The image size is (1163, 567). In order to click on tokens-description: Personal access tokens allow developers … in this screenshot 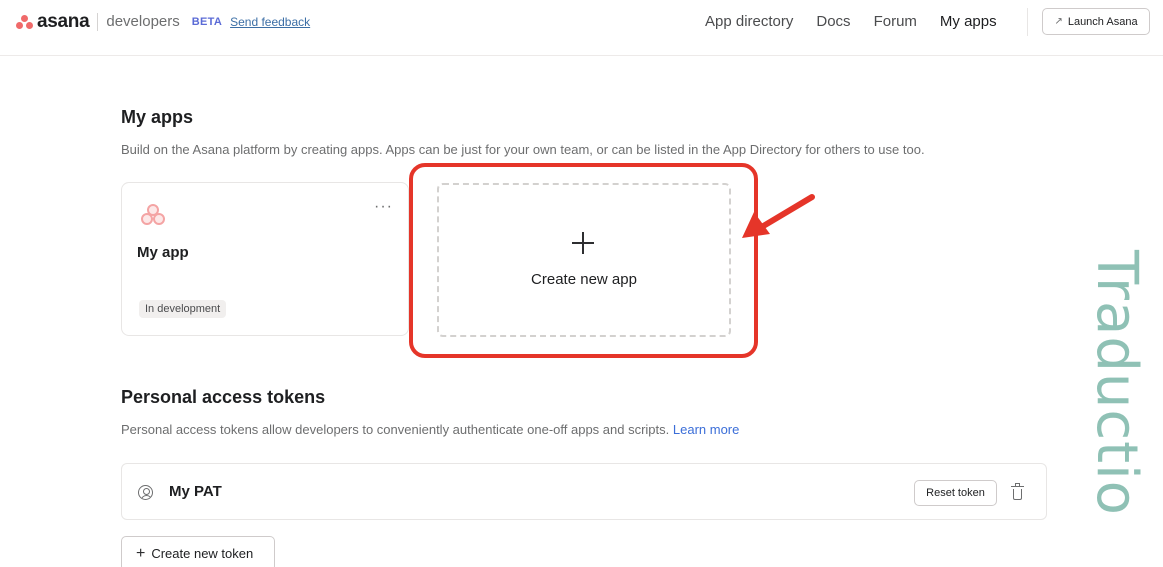, I will do `click(430, 429)`.